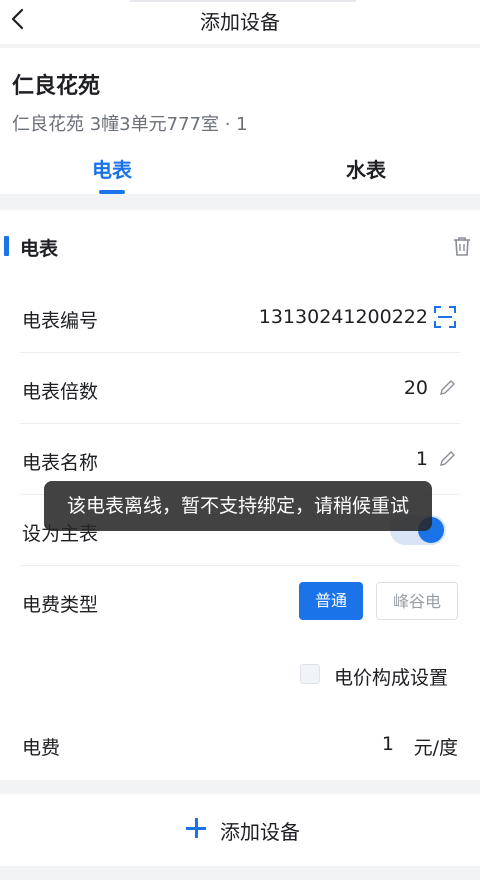 The height and width of the screenshot is (880, 480). What do you see at coordinates (462, 246) in the screenshot?
I see `trash-icon` at bounding box center [462, 246].